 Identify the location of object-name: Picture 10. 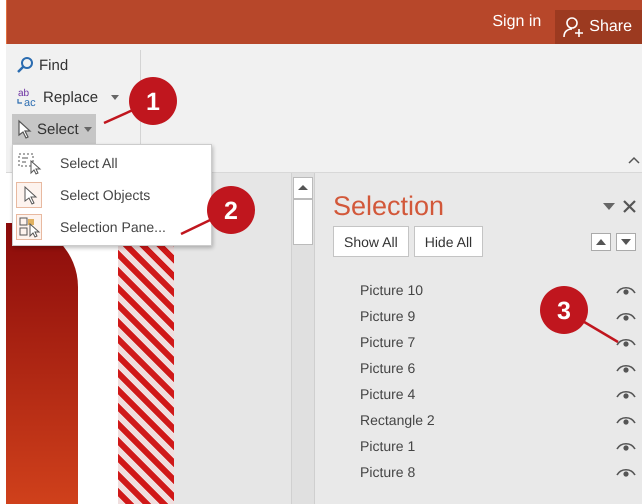
(392, 290).